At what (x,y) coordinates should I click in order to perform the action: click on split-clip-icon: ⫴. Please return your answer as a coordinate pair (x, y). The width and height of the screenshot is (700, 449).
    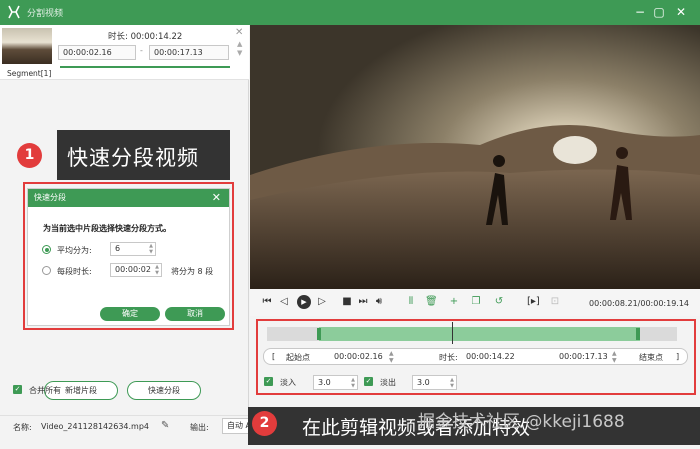
    Looking at the image, I should click on (411, 302).